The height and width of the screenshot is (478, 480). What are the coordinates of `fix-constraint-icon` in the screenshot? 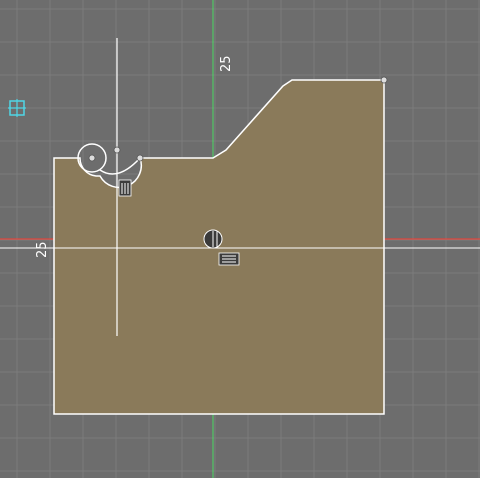 It's located at (229, 259).